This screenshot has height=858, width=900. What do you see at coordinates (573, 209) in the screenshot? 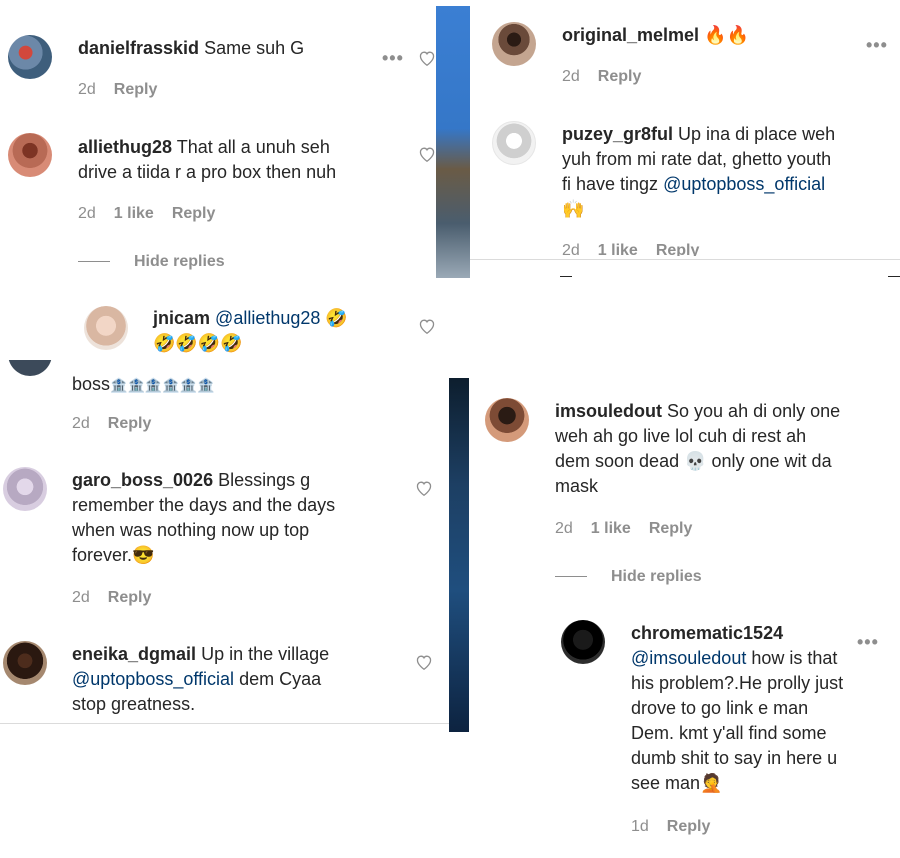
I see `emoji: 🙌` at bounding box center [573, 209].